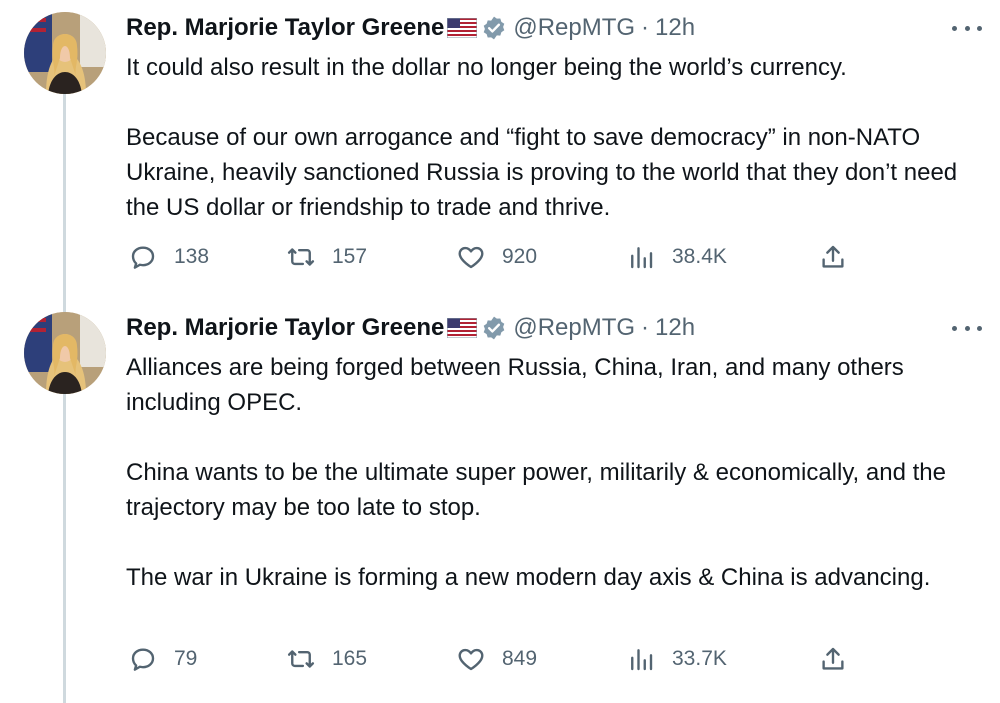  I want to click on views-button: 38.4K, so click(676, 257).